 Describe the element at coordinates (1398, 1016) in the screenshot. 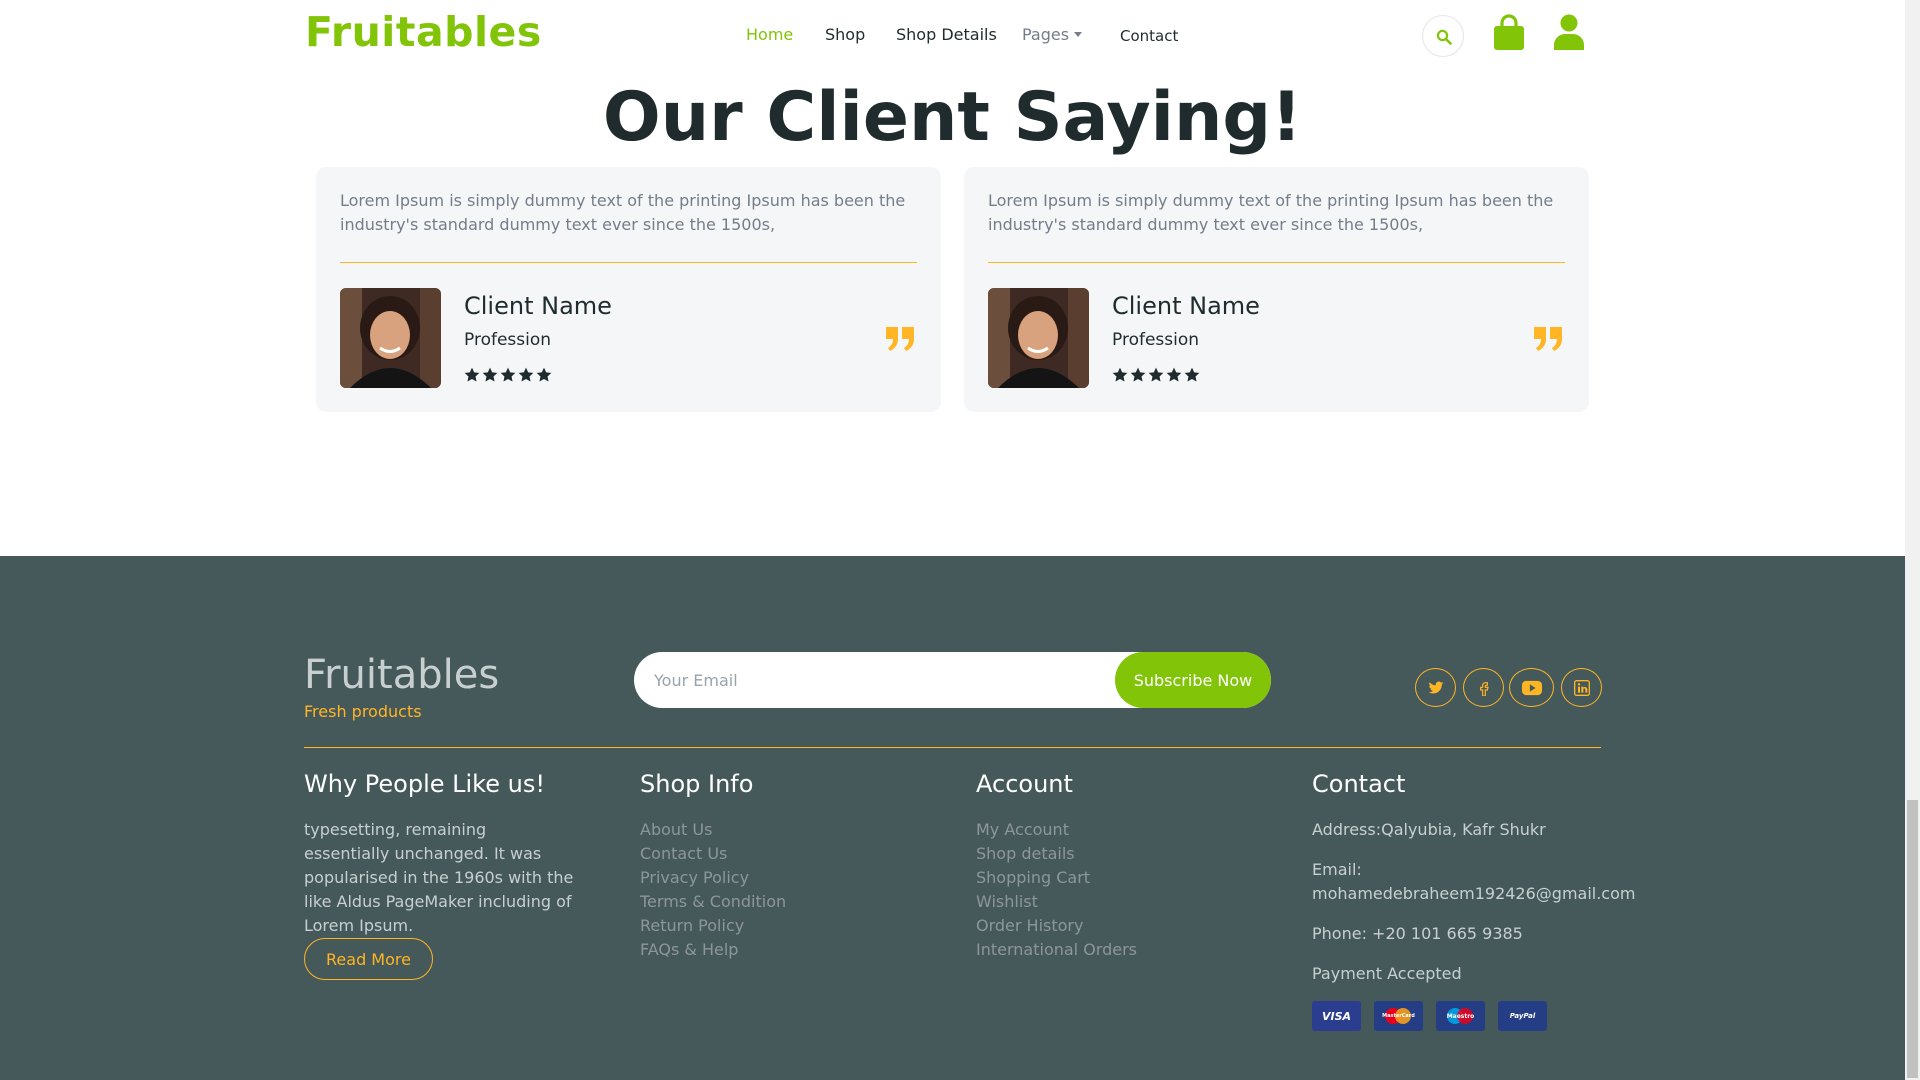

I see `mastercard-icon: MasterCard` at that location.